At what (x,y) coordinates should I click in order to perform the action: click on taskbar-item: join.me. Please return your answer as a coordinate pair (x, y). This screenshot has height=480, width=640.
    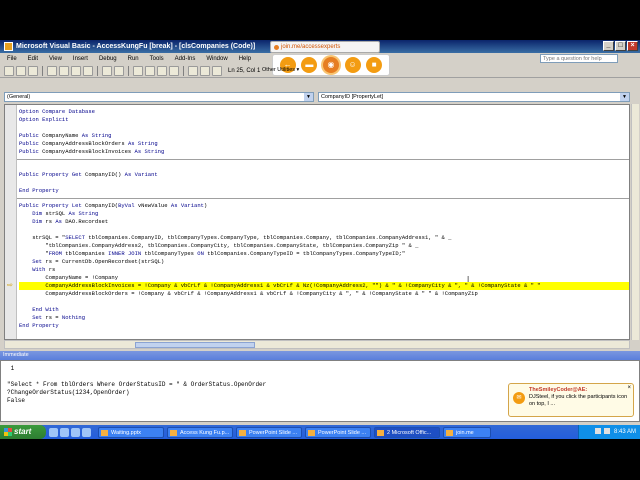
    Looking at the image, I should click on (467, 432).